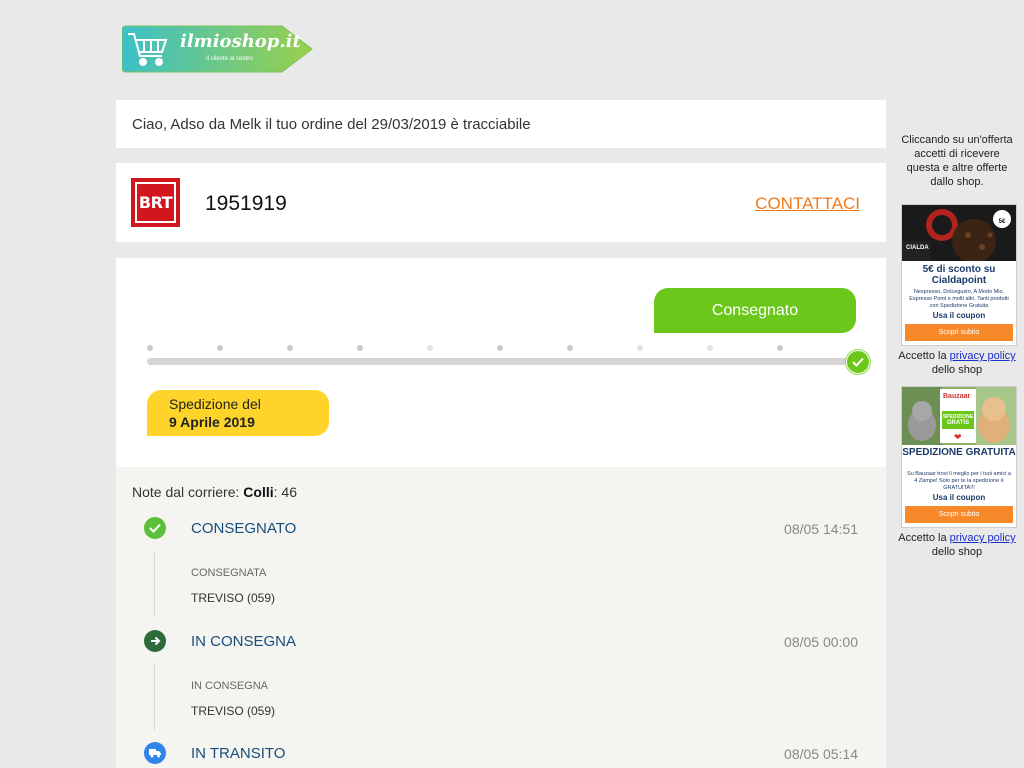 This screenshot has height=768, width=1024. I want to click on progress-complete-icon, so click(858, 362).